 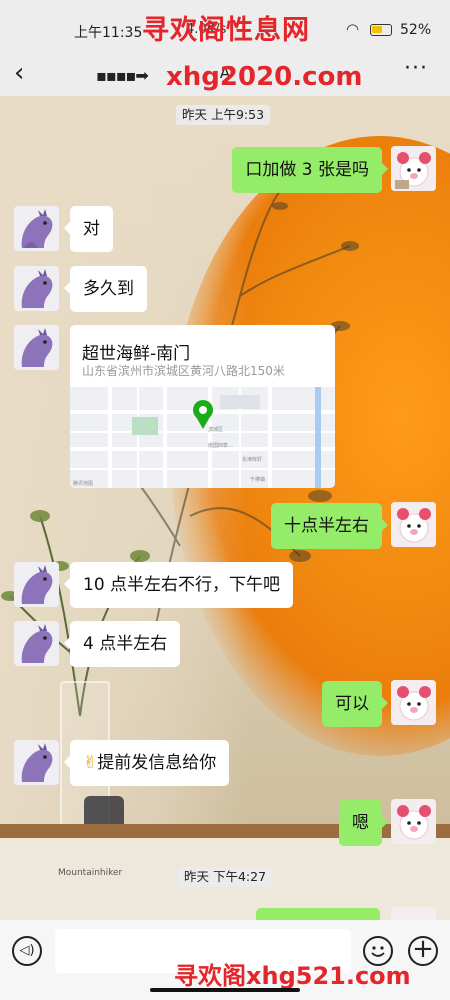 I want to click on wifi-icon: ◠, so click(x=353, y=29).